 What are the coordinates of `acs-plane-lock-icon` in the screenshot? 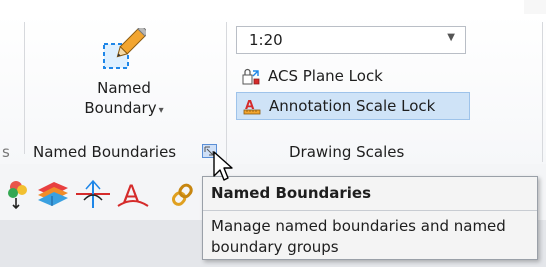 It's located at (251, 76).